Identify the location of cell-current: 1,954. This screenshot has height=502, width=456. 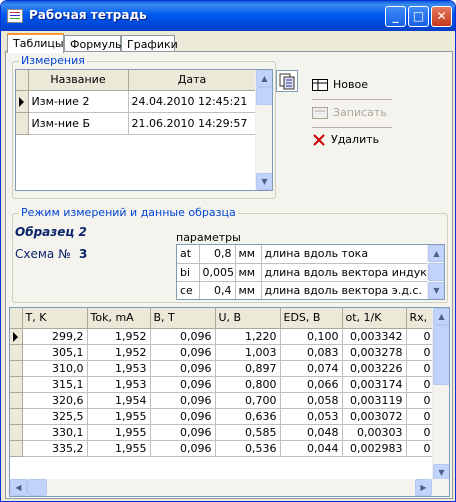
(119, 400).